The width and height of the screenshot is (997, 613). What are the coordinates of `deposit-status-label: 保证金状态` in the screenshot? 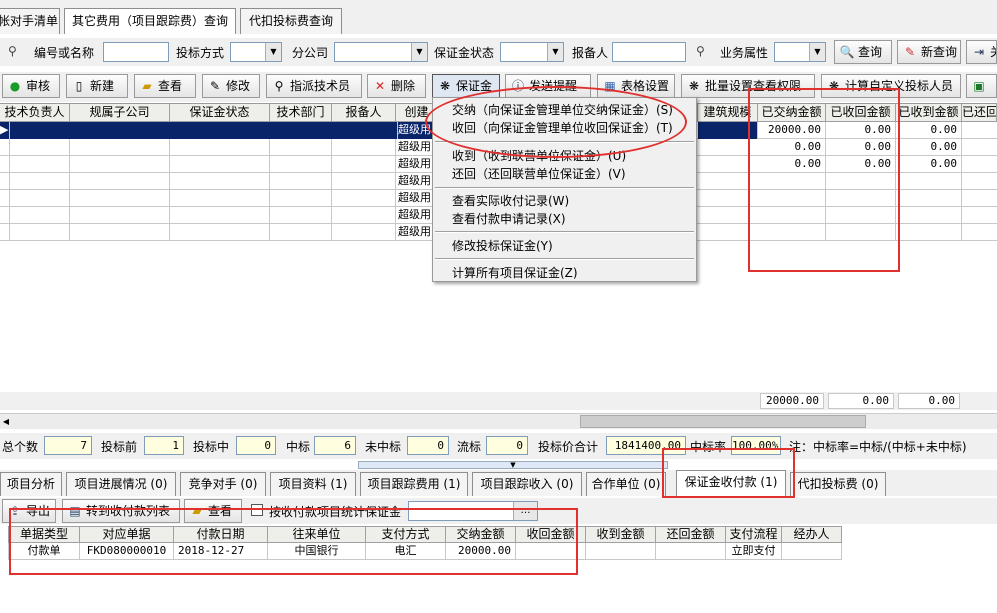 It's located at (464, 53).